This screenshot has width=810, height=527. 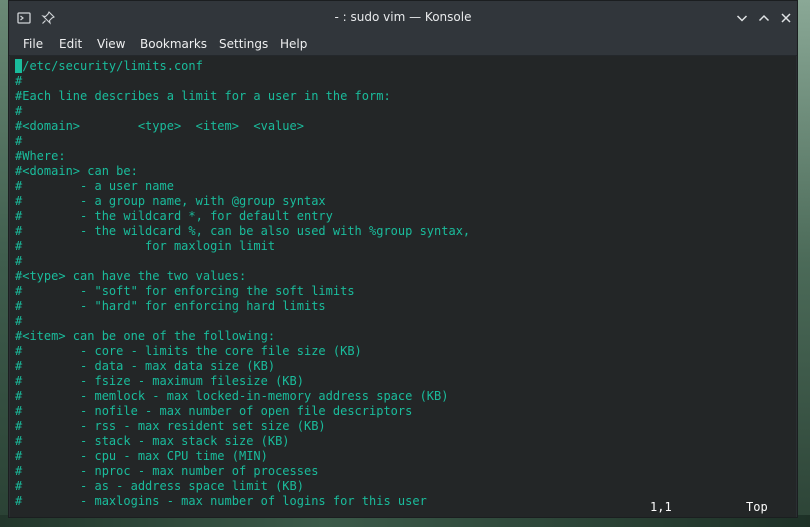 I want to click on close-button, so click(x=786, y=17).